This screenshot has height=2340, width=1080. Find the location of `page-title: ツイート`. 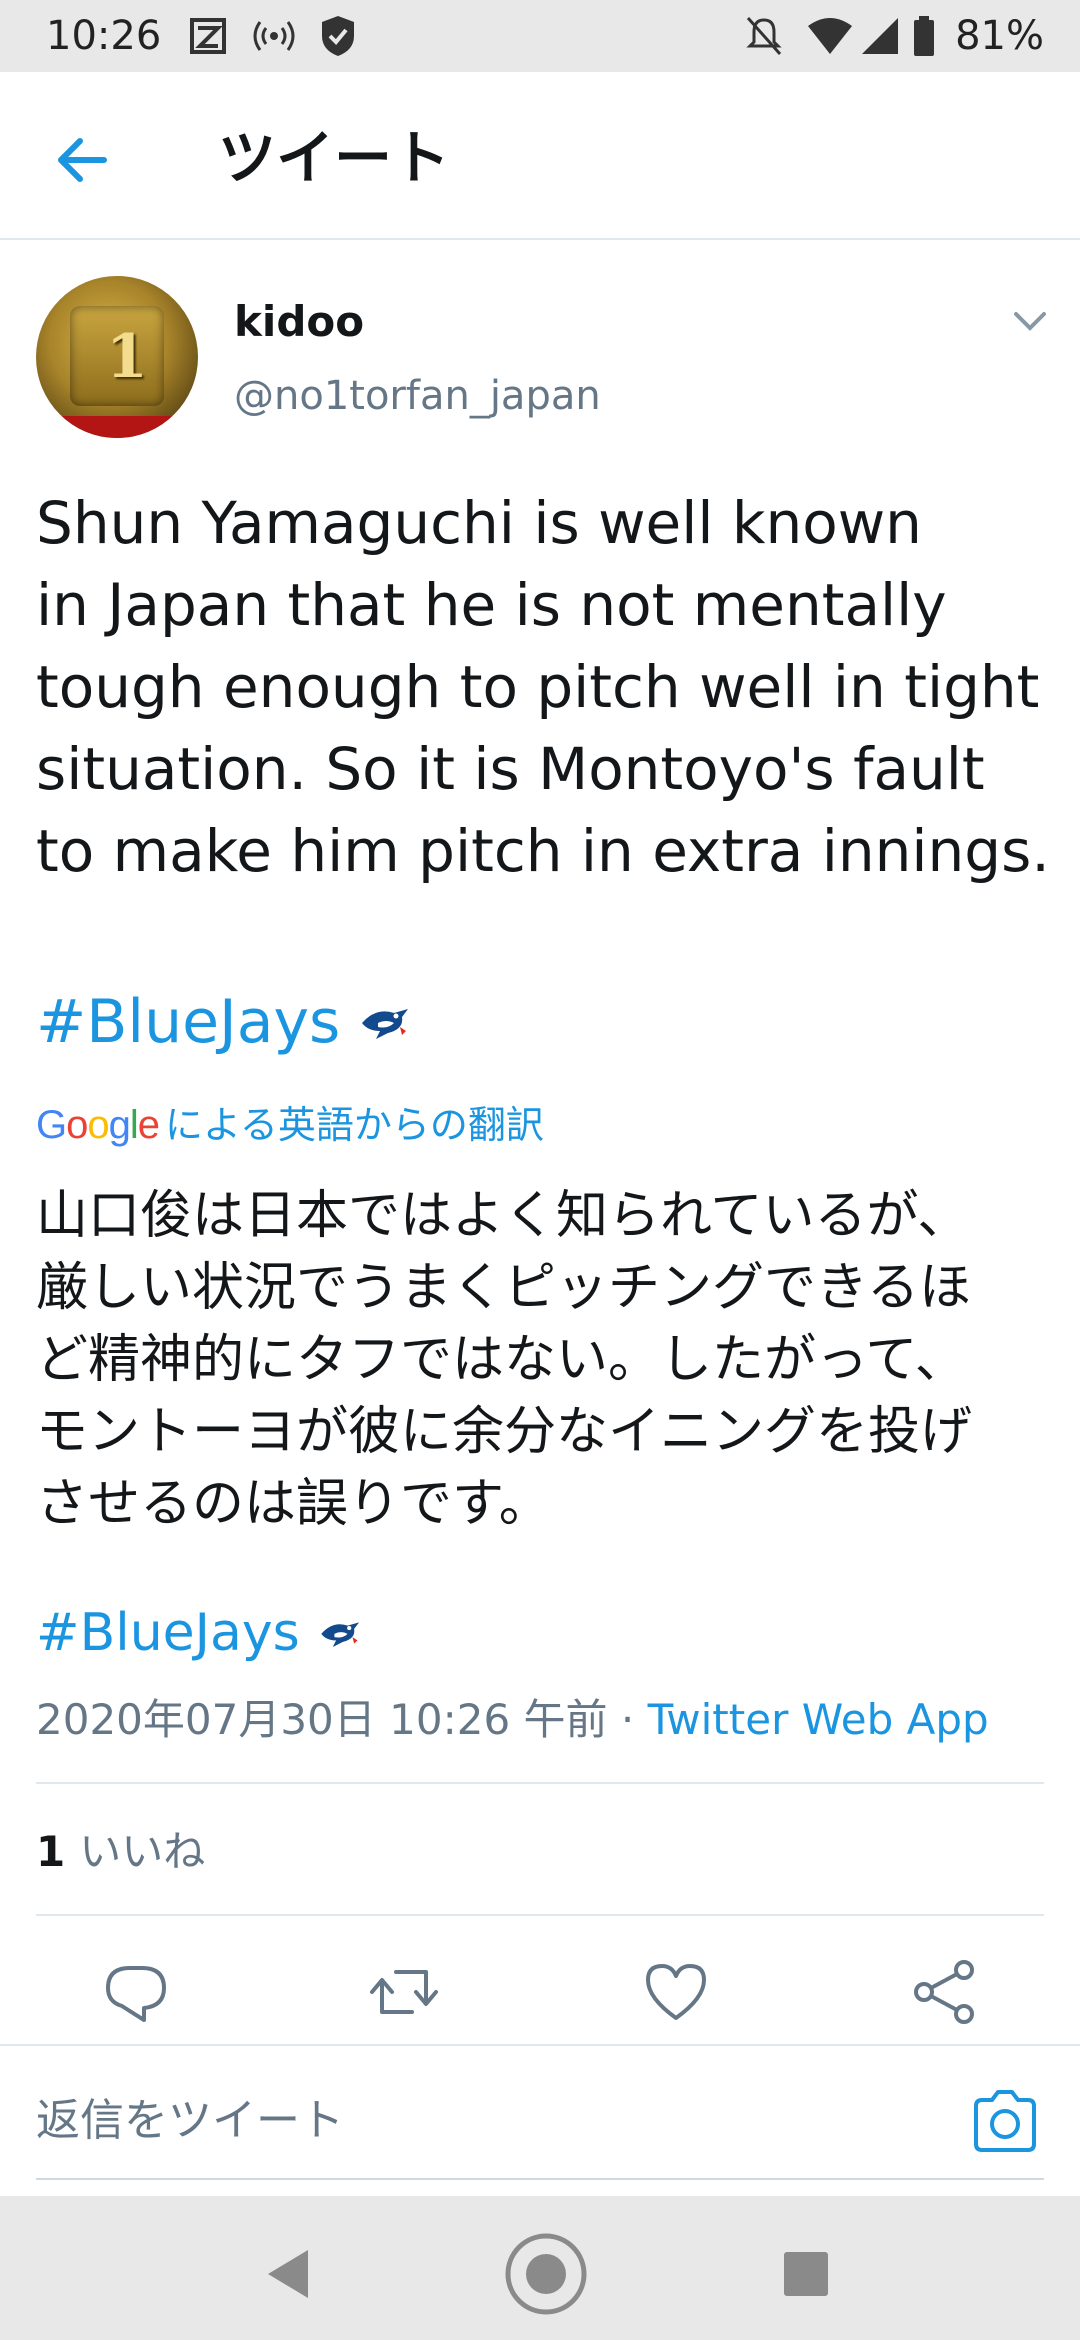

page-title: ツイート is located at coordinates (334, 158).